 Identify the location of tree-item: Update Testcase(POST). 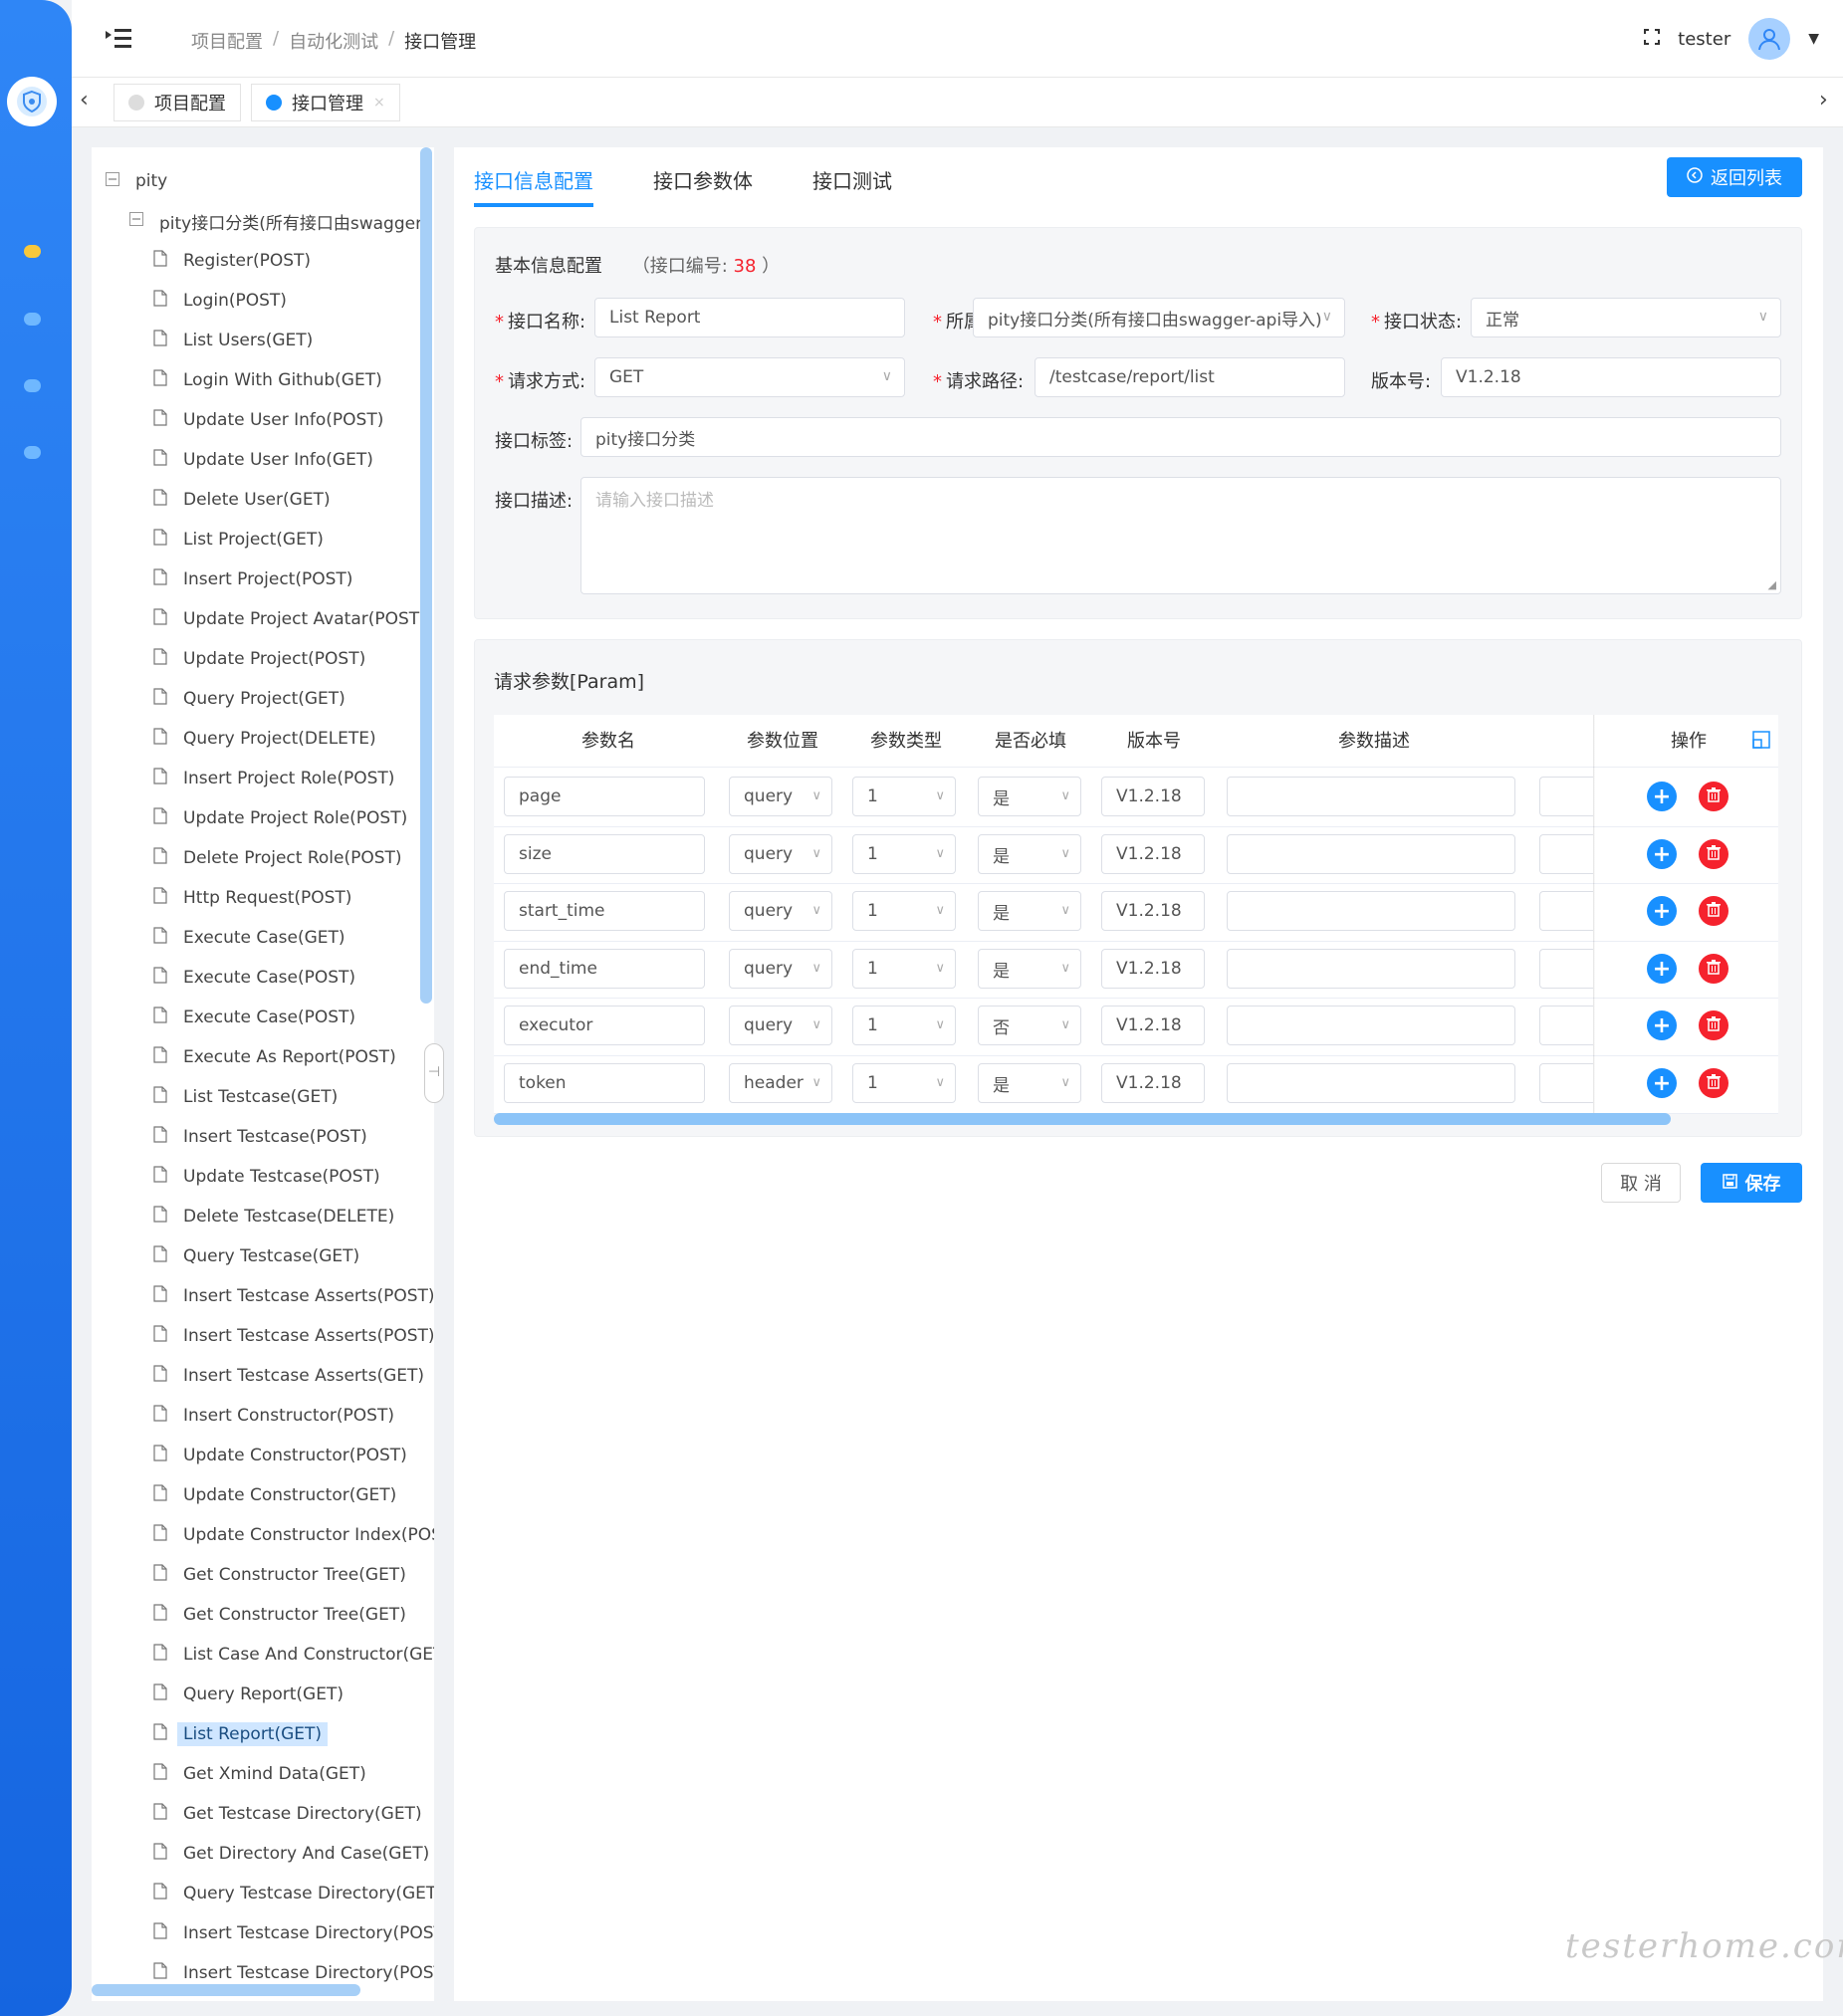
(269, 1177).